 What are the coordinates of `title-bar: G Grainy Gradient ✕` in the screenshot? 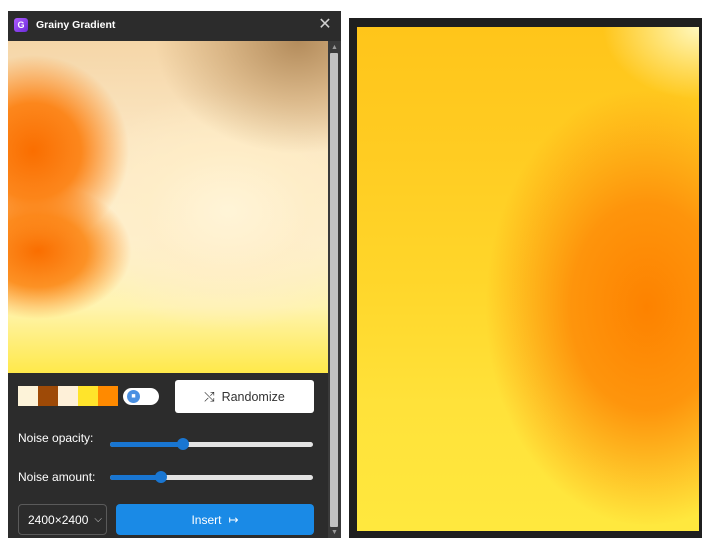 It's located at (174, 26).